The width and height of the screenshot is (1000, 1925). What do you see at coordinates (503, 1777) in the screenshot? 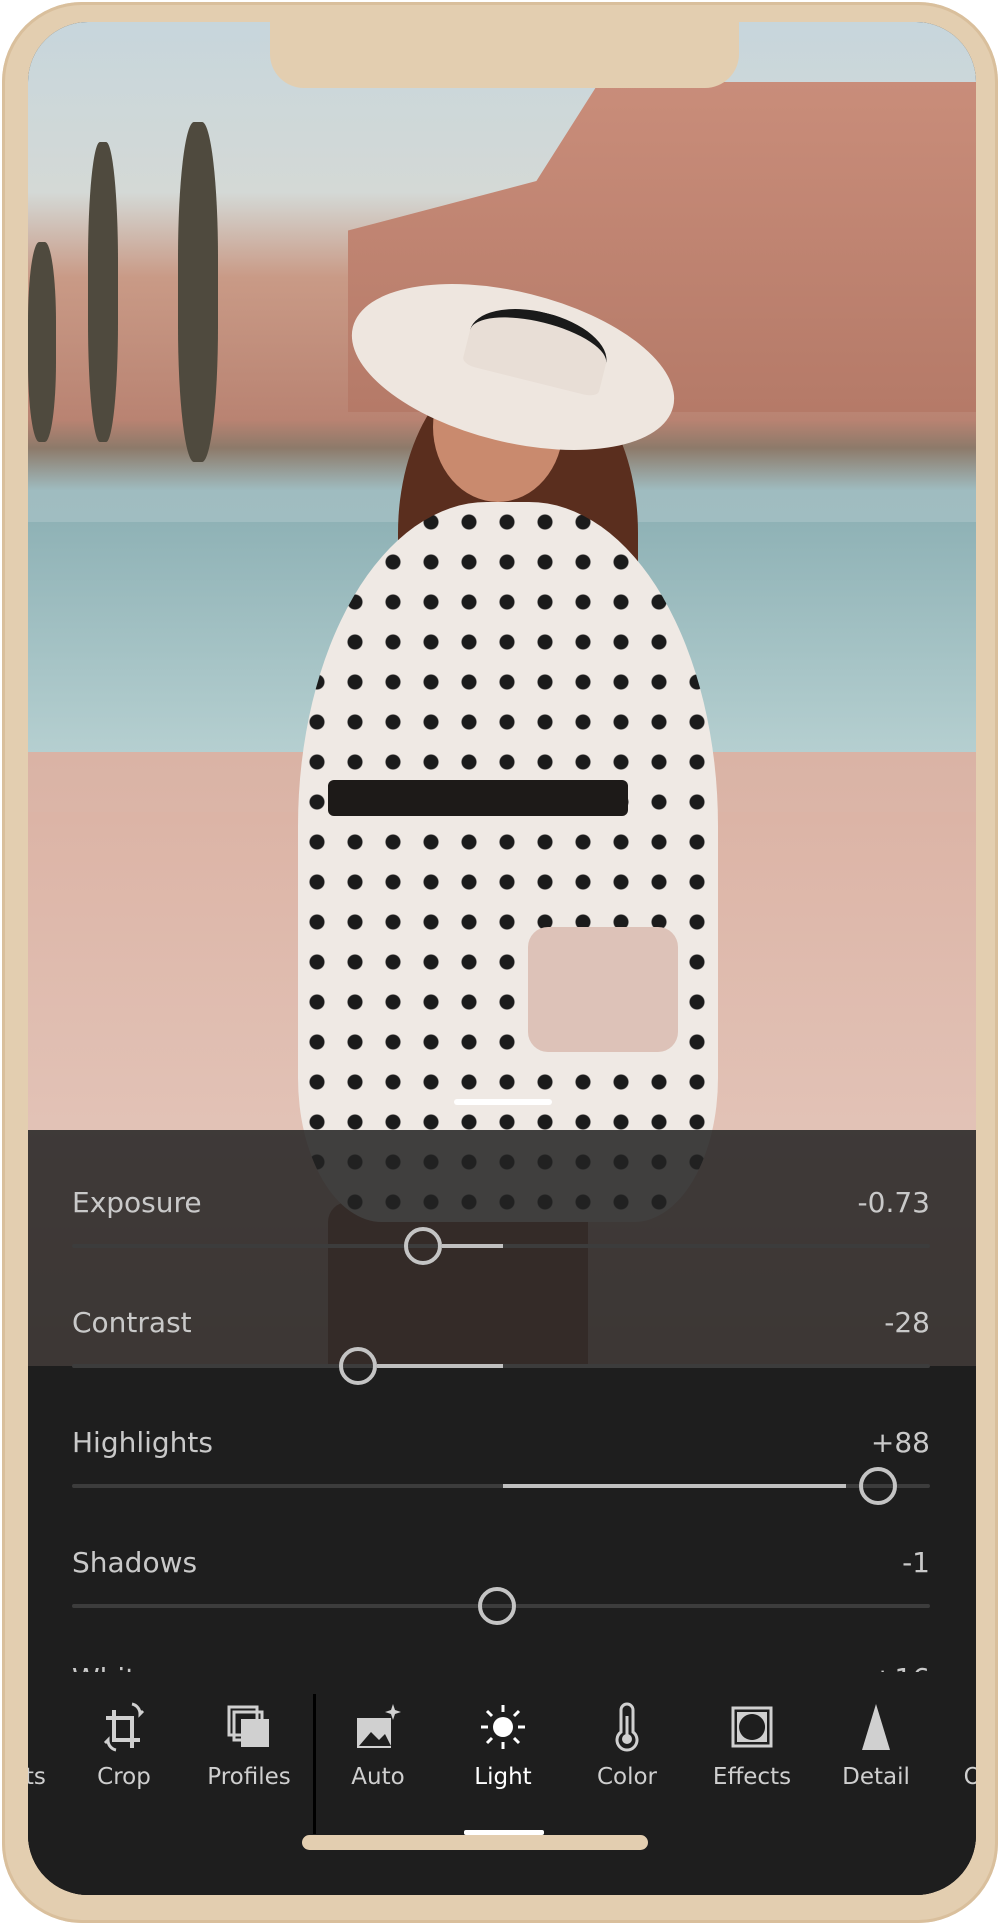
I see `tool-label: Light` at bounding box center [503, 1777].